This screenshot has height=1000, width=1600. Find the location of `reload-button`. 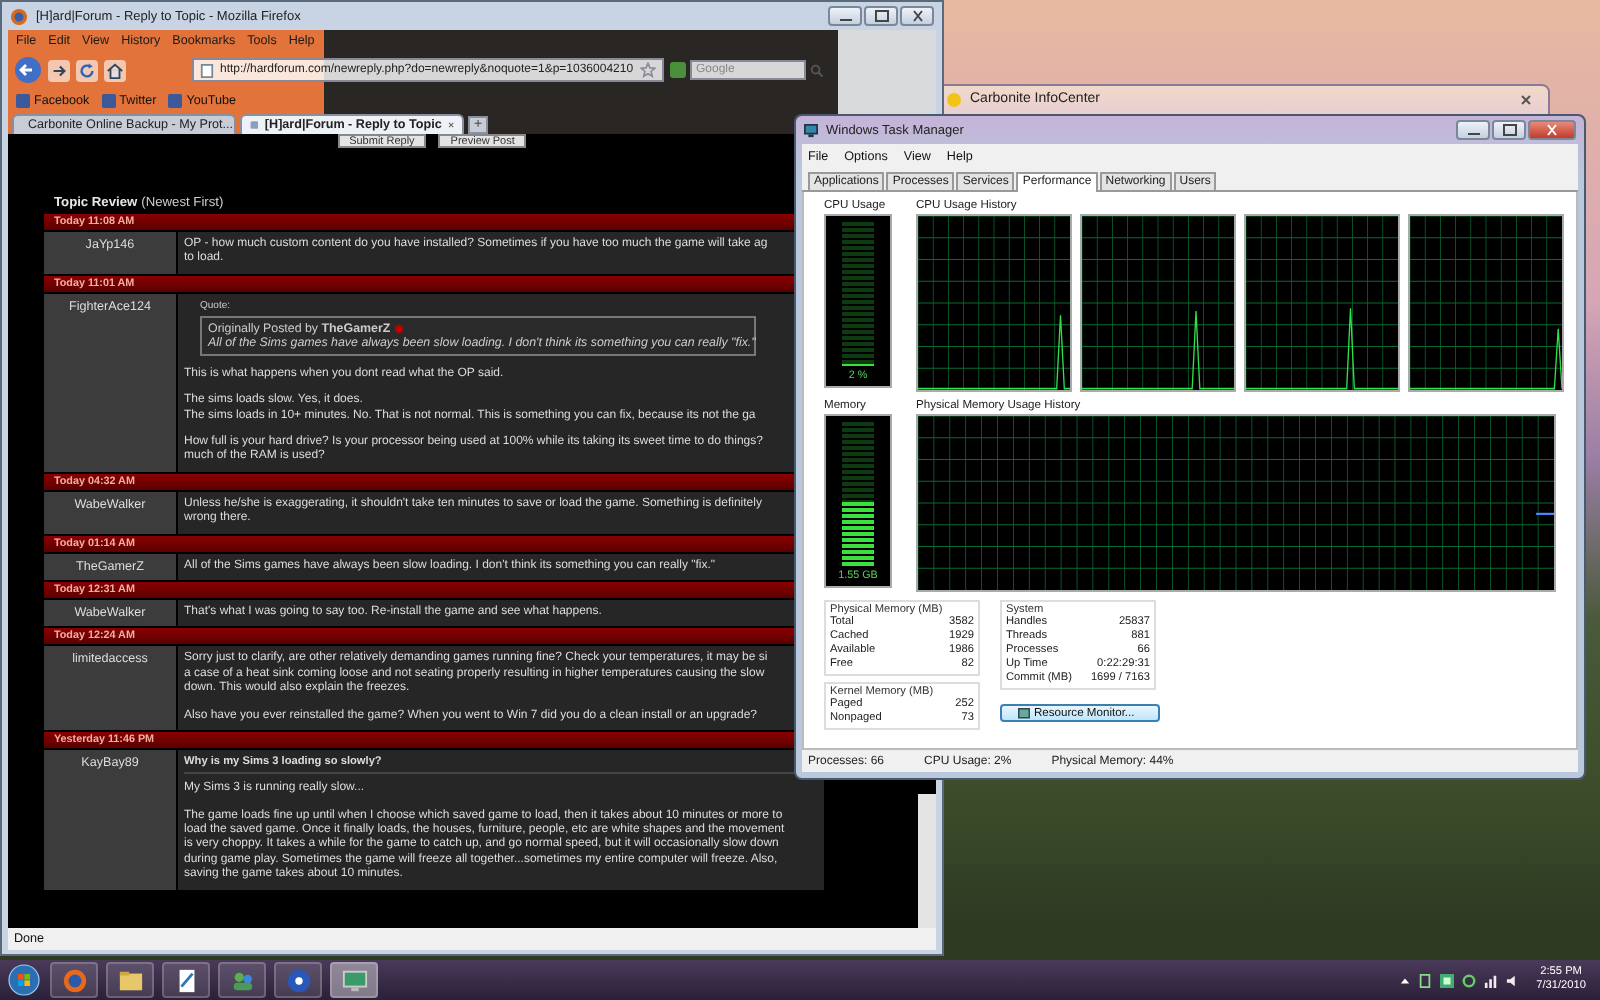

reload-button is located at coordinates (87, 70).